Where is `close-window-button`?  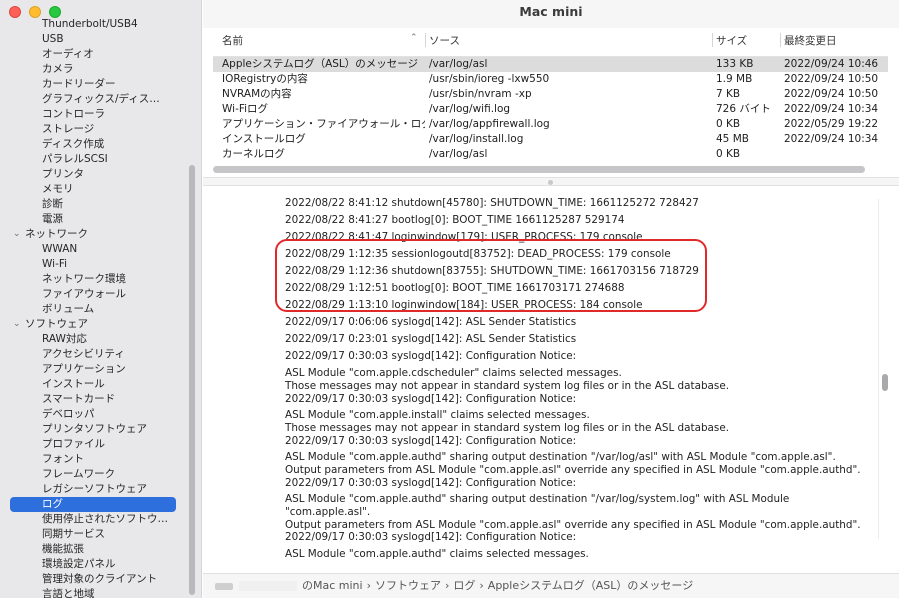 close-window-button is located at coordinates (15, 12).